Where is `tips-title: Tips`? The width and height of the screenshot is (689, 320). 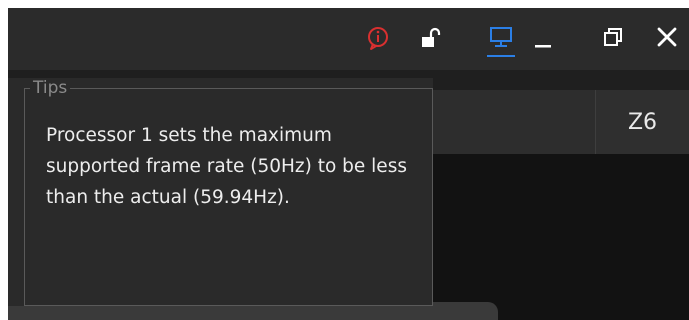 tips-title: Tips is located at coordinates (50, 88).